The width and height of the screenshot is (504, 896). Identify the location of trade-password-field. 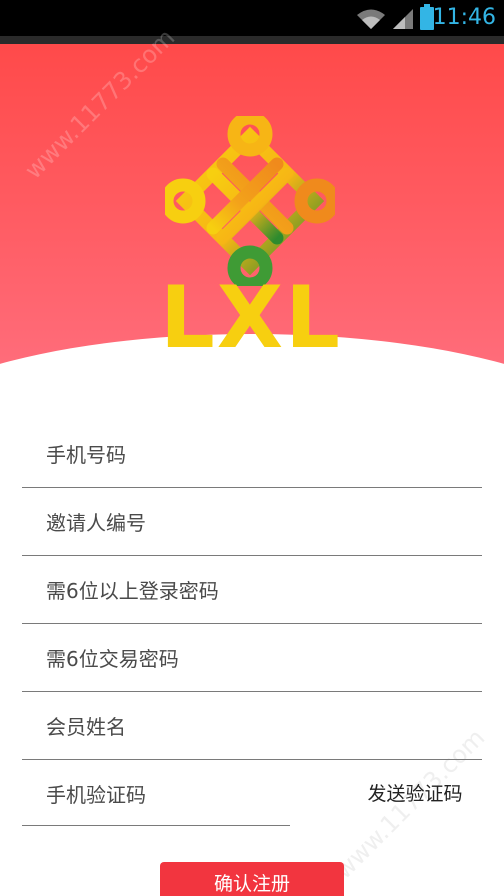
(252, 658).